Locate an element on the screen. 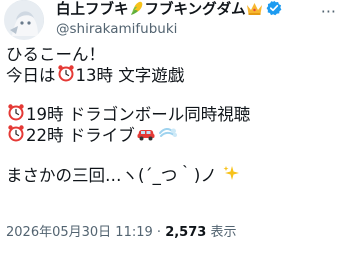 This screenshot has width=350, height=261. verified-badge-icon is located at coordinates (274, 10).